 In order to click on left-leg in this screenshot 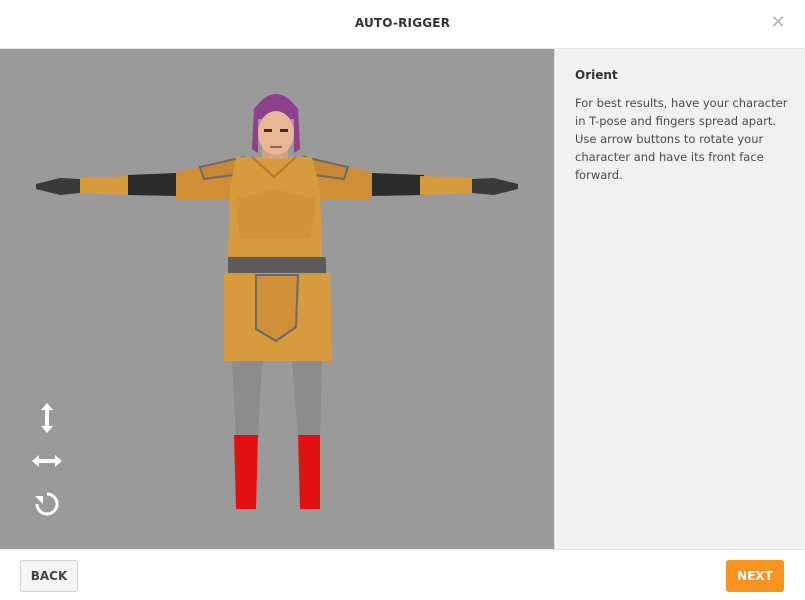, I will do `click(247, 399)`.